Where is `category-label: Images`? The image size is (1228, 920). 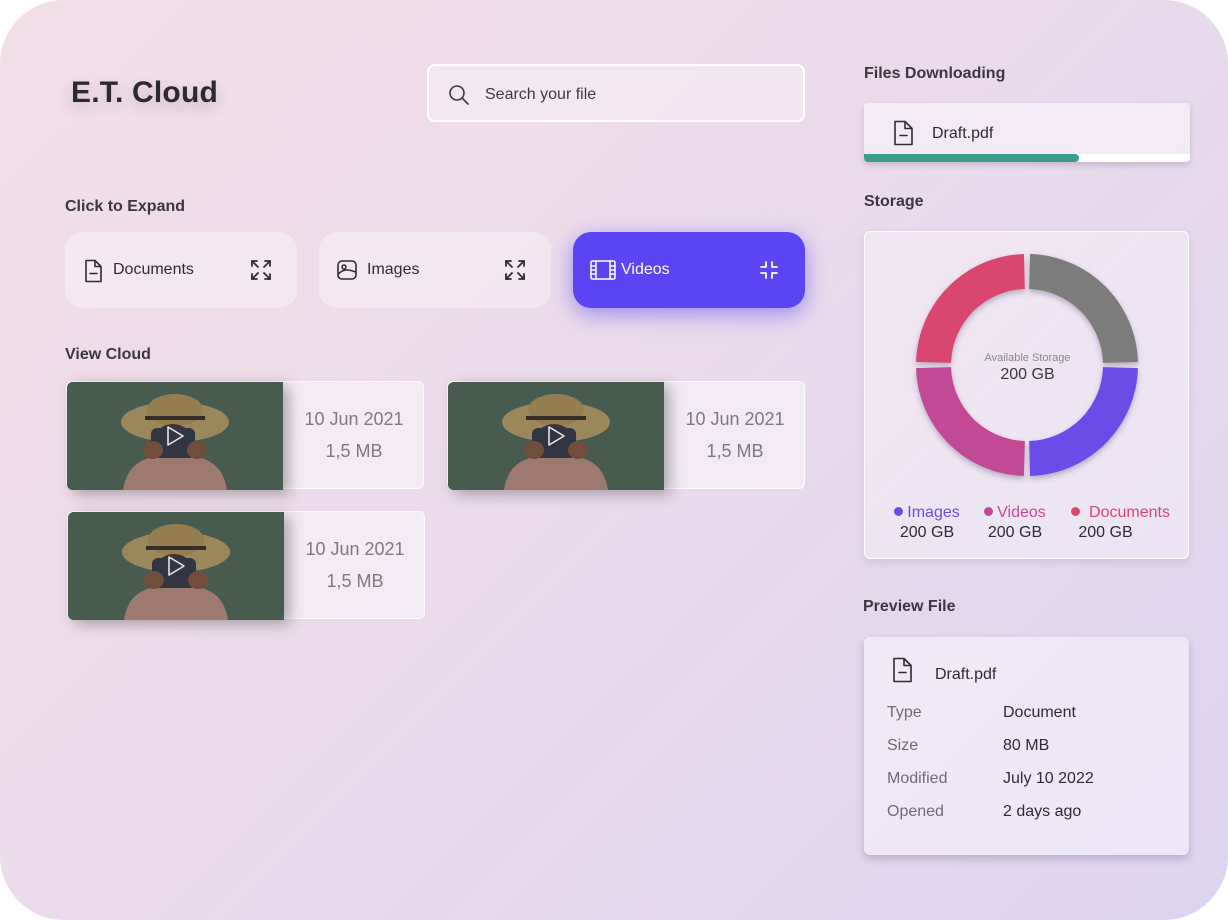 category-label: Images is located at coordinates (393, 269).